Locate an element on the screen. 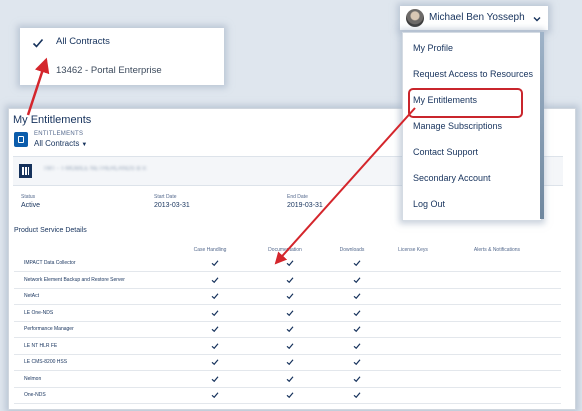 The image size is (582, 411). contract-option-all: All Contracts is located at coordinates (83, 41).